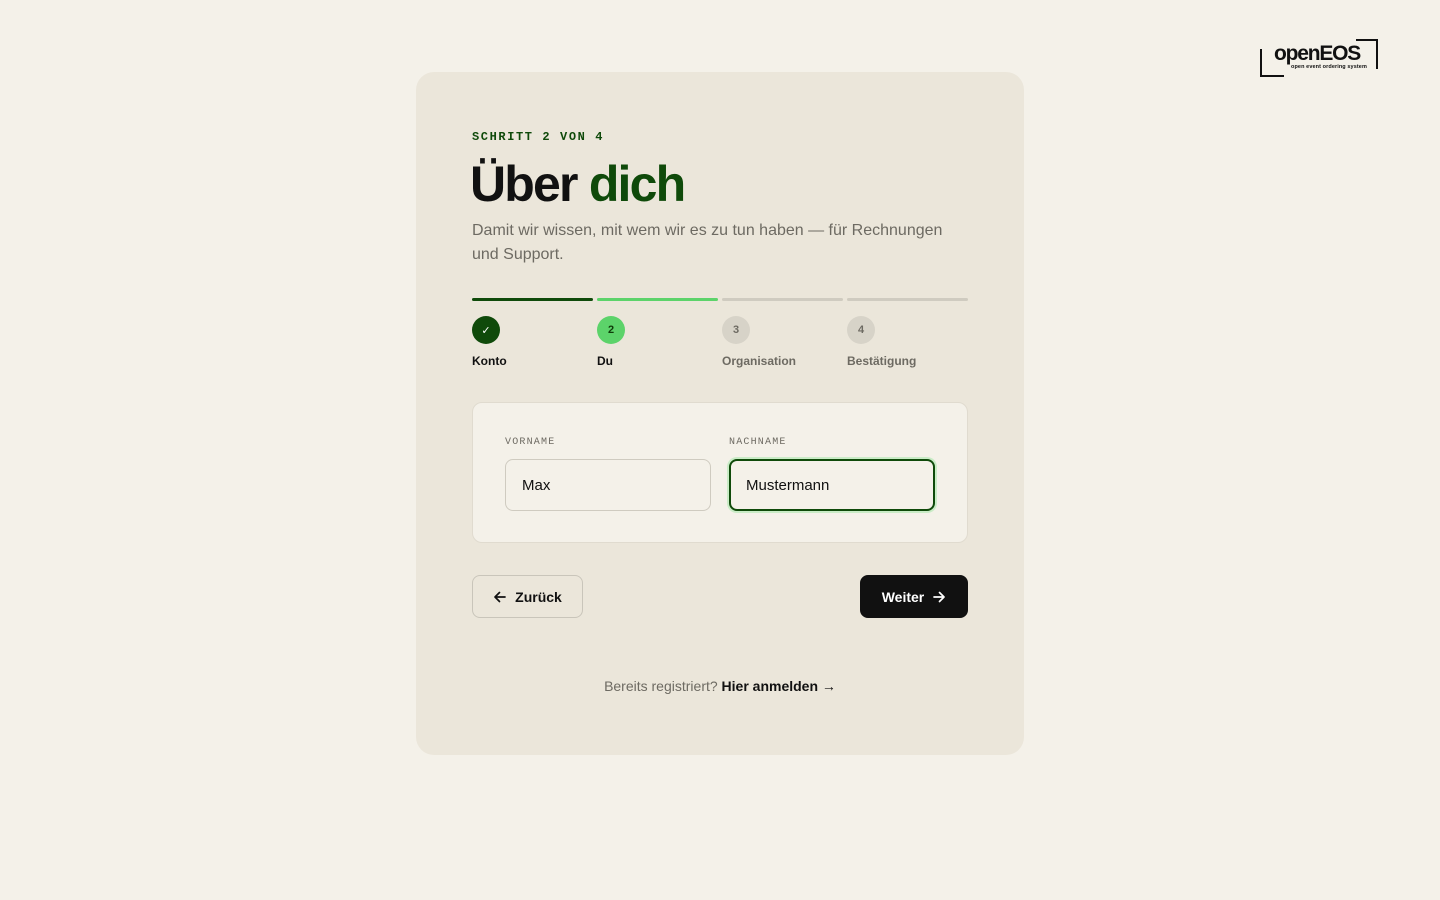 The image size is (1440, 900). What do you see at coordinates (608, 485) in the screenshot?
I see `first-name-input` at bounding box center [608, 485].